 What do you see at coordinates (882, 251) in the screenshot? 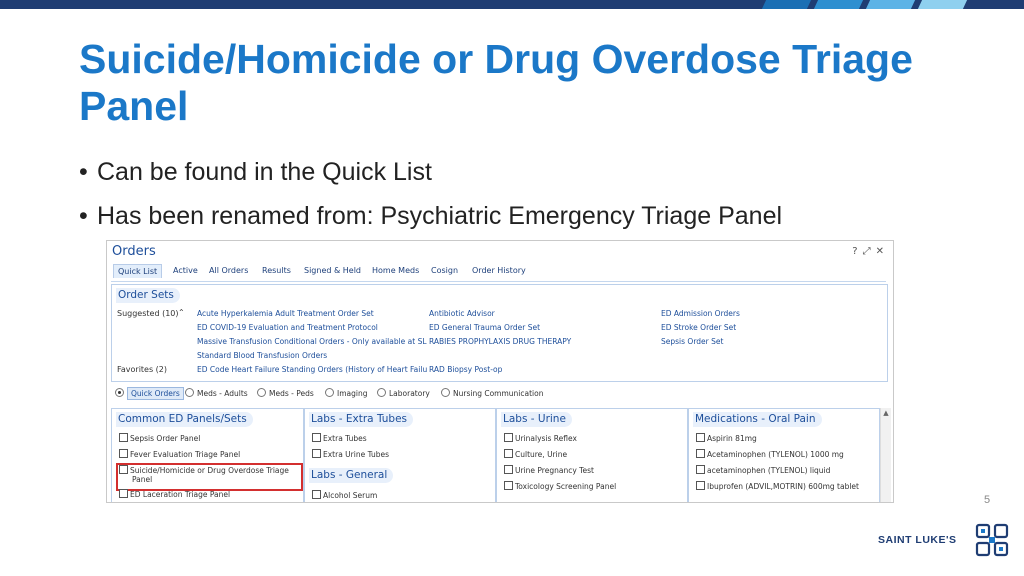
I see `close-icon: ✕` at bounding box center [882, 251].